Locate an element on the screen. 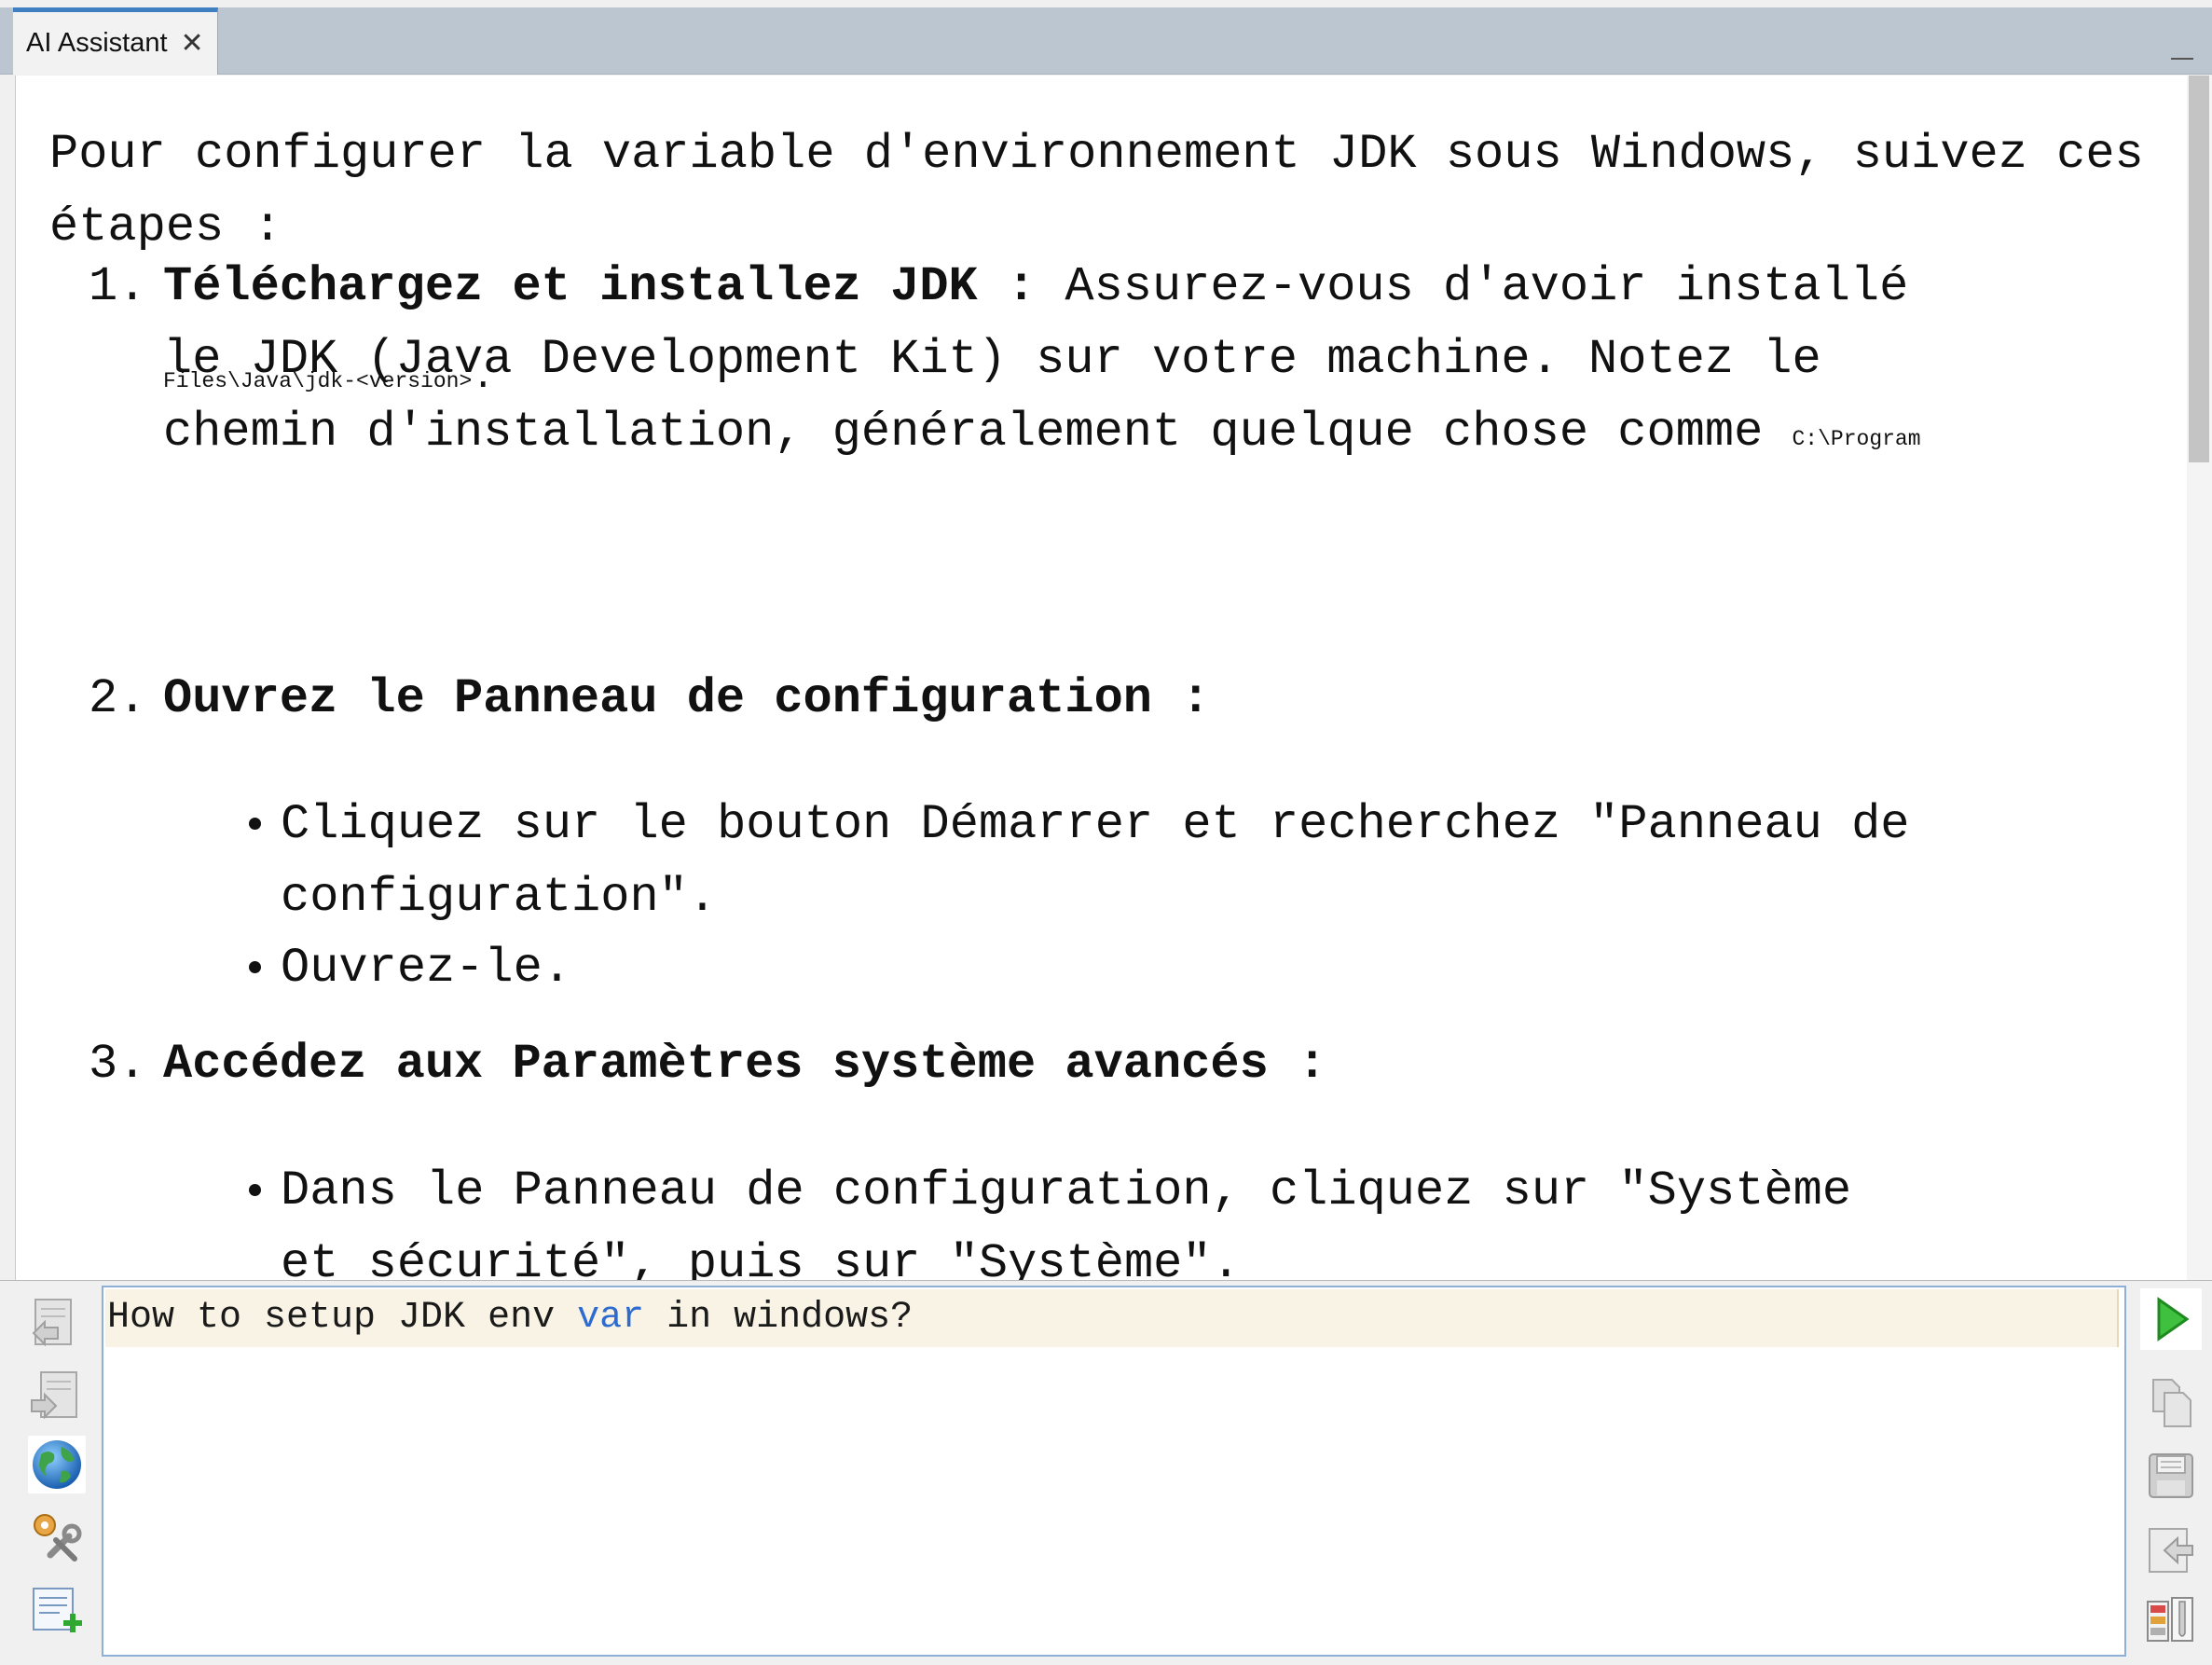 This screenshot has height=1665, width=2212. query-text-part: How to setup JDK env is located at coordinates (342, 1318).